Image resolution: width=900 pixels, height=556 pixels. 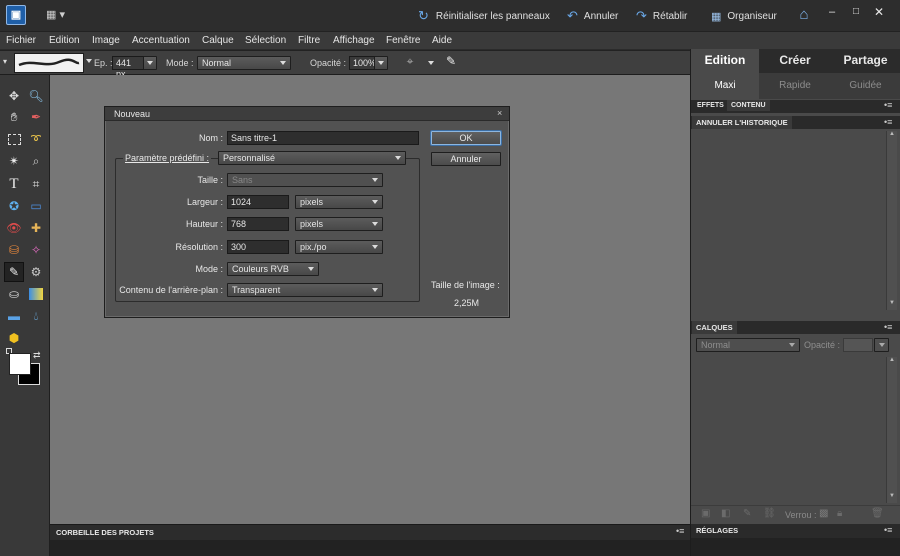 I want to click on adjustments-panel-header: RÉGLAGES •≡, so click(x=795, y=531).